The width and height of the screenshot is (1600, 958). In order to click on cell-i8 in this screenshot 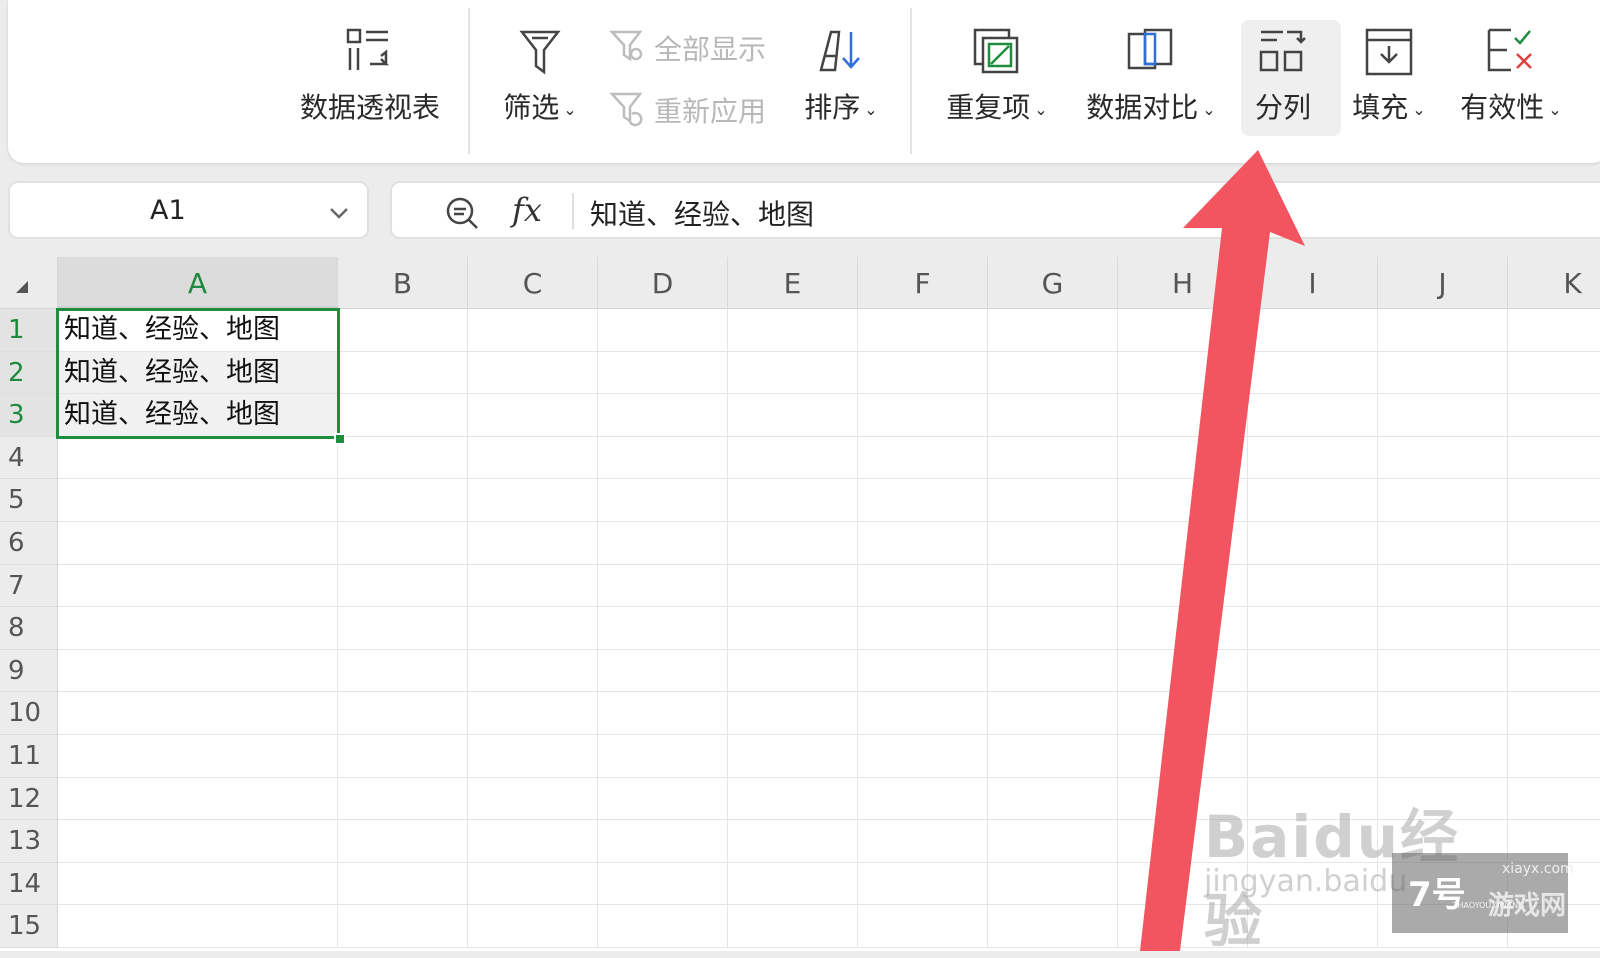, I will do `click(1313, 628)`.